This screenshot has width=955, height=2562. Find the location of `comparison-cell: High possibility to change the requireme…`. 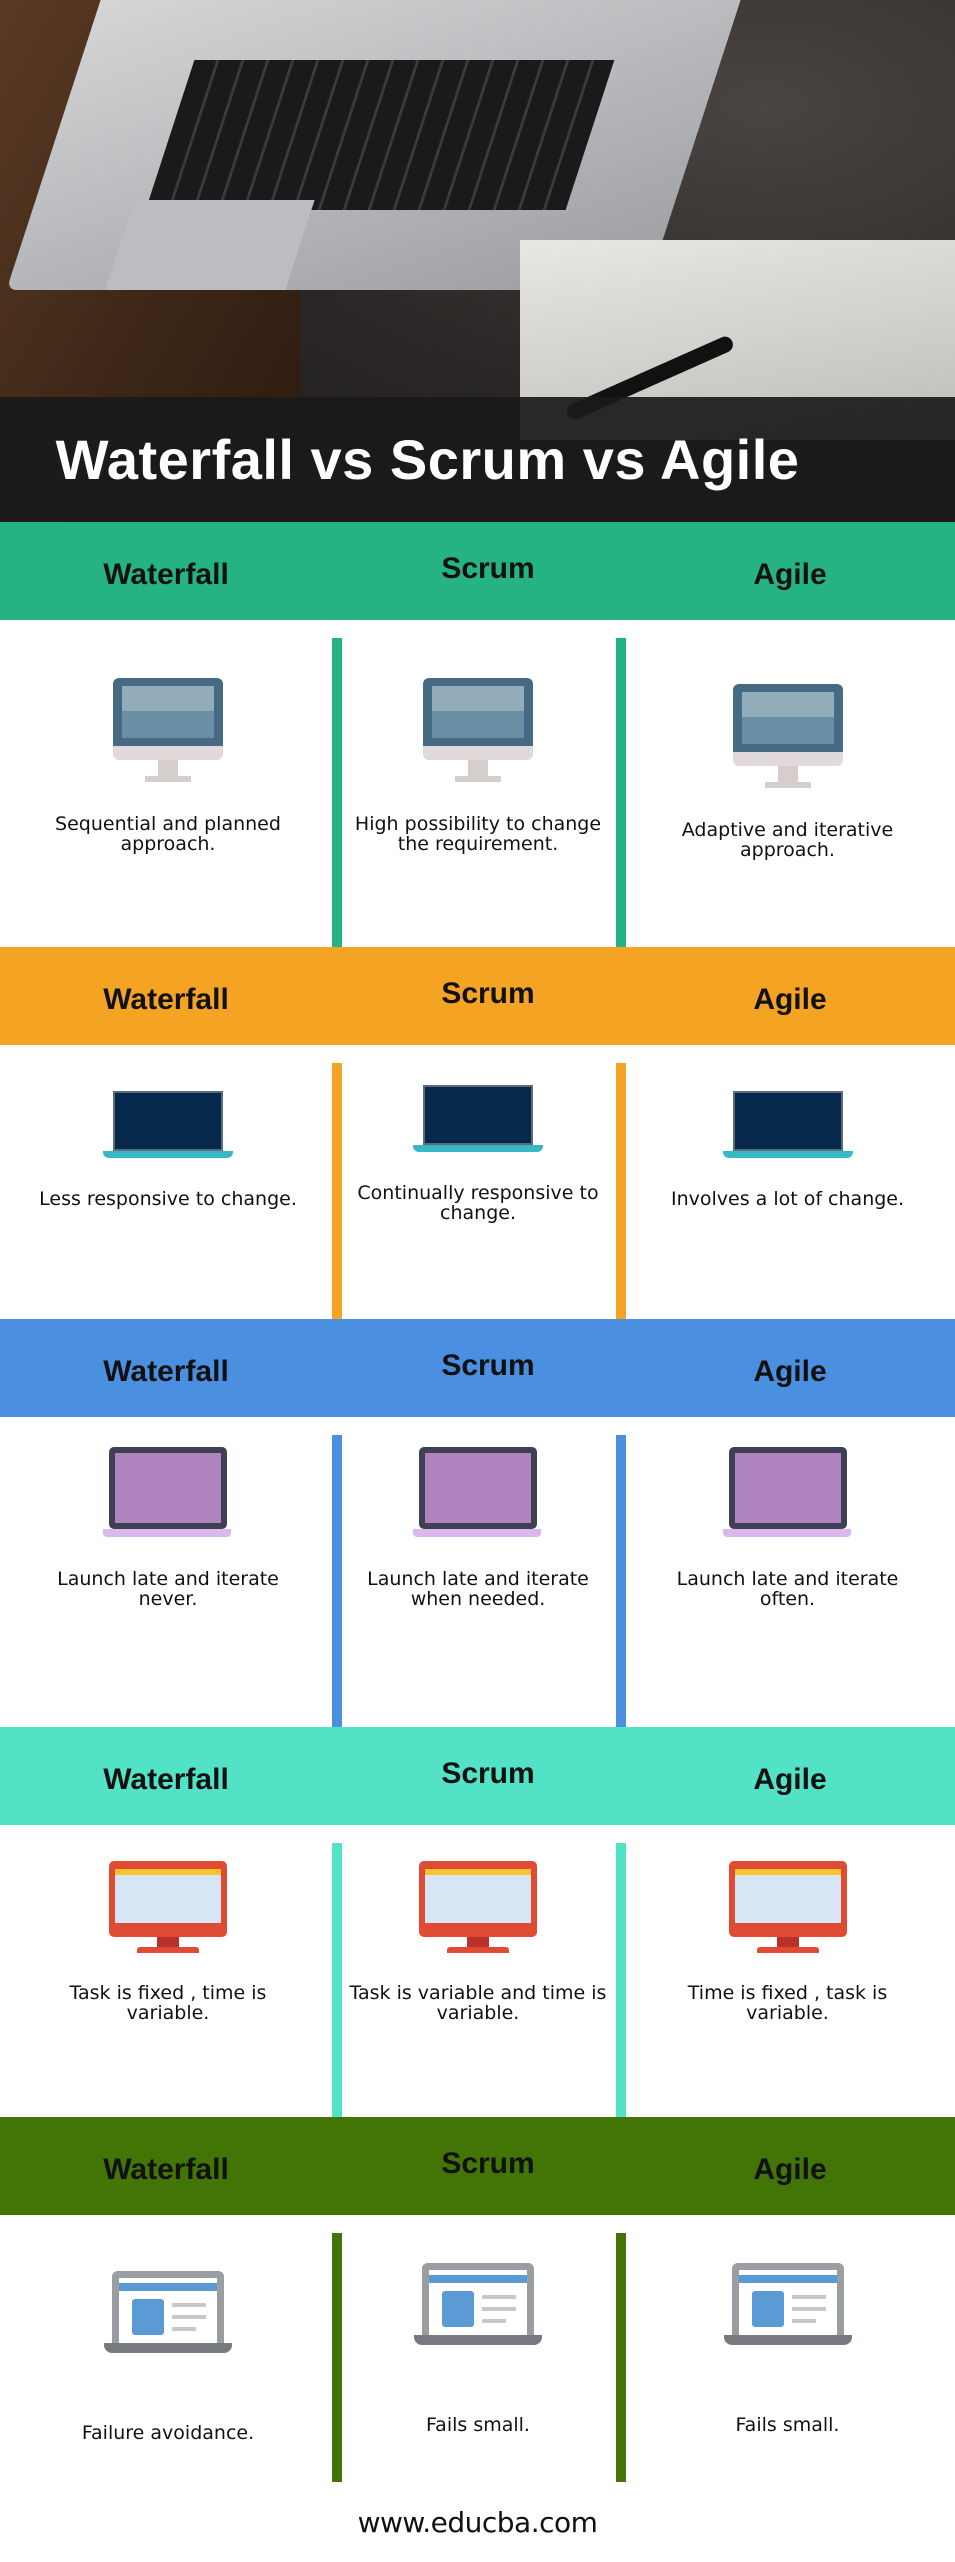

comparison-cell: High possibility to change the requireme… is located at coordinates (478, 783).